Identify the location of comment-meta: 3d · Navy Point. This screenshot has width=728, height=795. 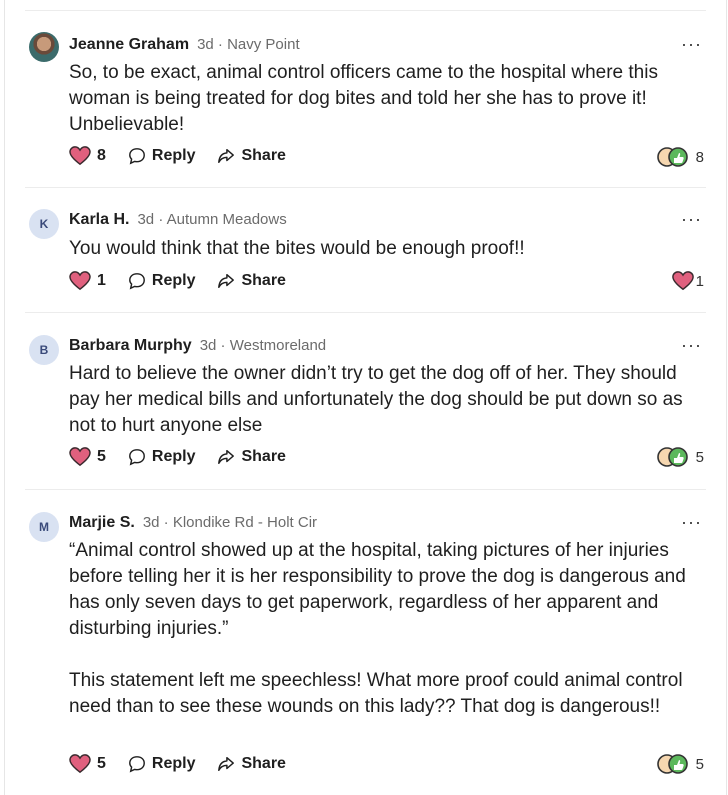
(248, 44).